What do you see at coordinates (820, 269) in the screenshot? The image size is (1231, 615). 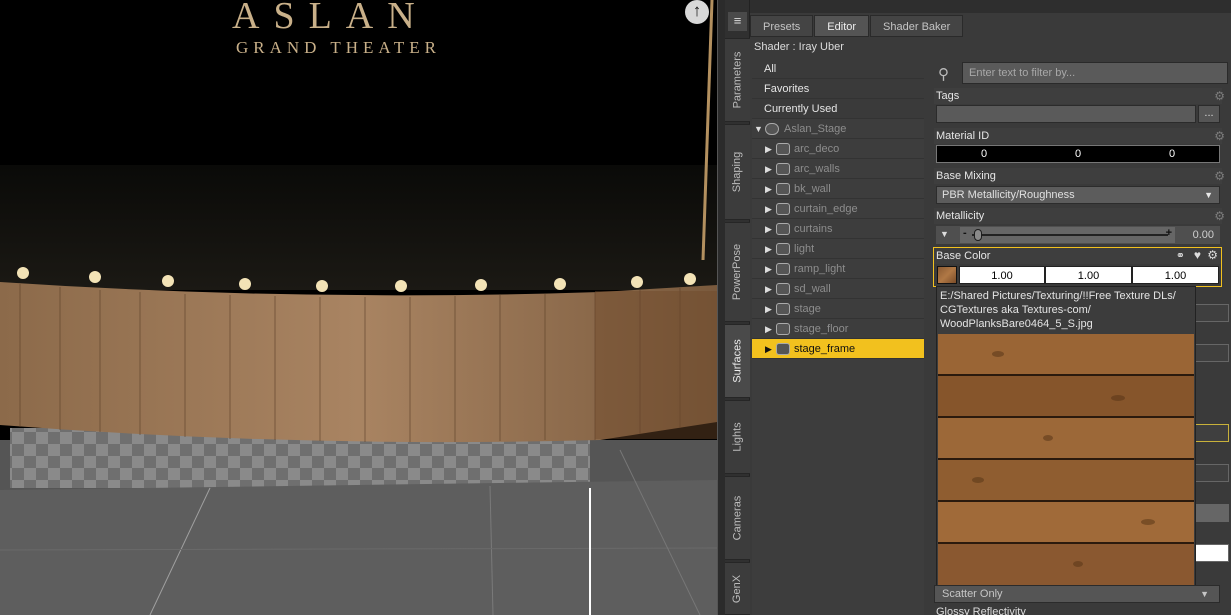 I see `tree-label: ramp_light` at bounding box center [820, 269].